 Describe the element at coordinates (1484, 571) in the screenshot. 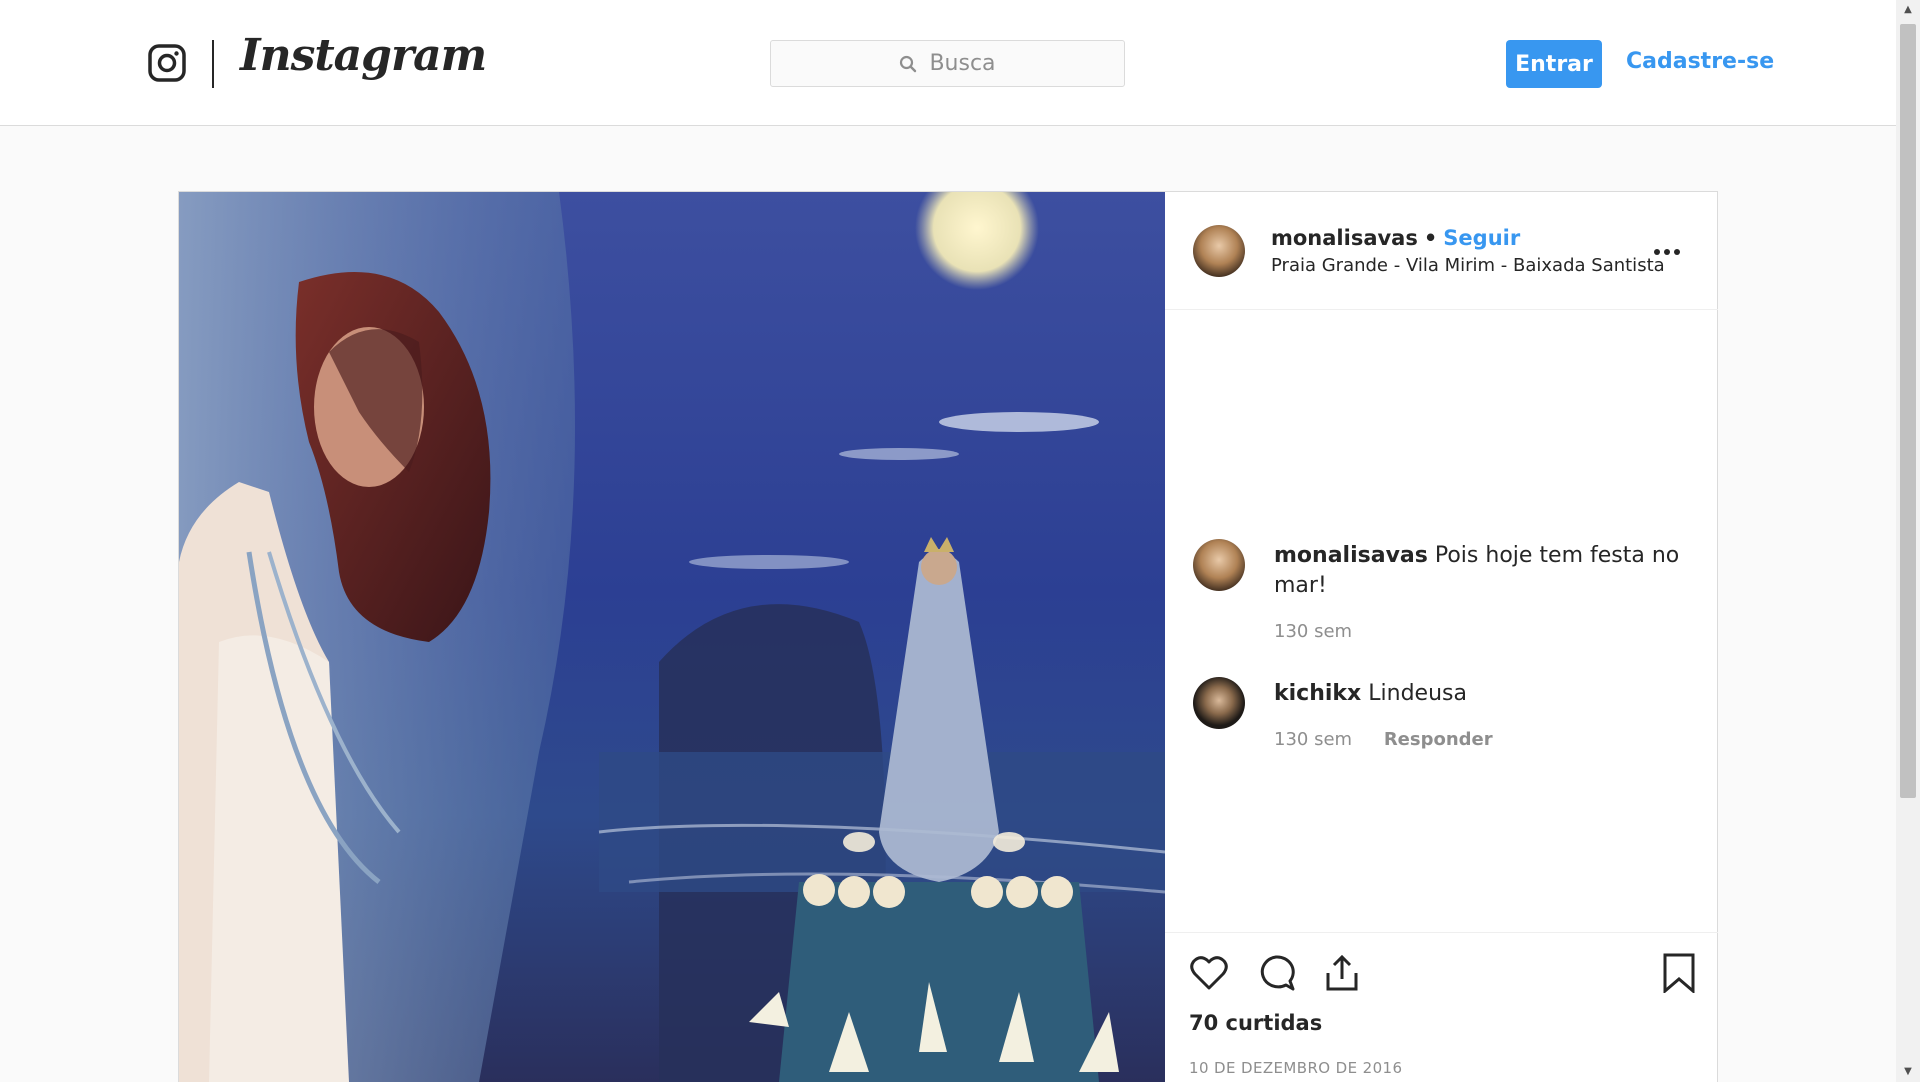

I see `comment-text: monalisavas Pois hoje tem festa no mar!` at that location.